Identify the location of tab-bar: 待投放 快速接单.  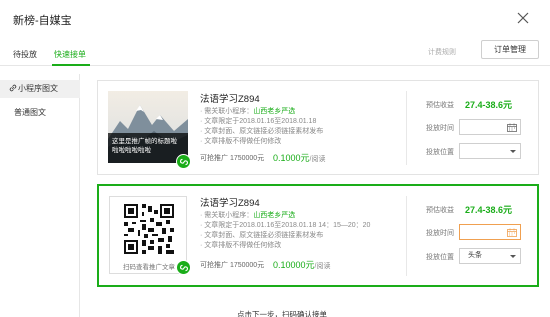
(275, 53).